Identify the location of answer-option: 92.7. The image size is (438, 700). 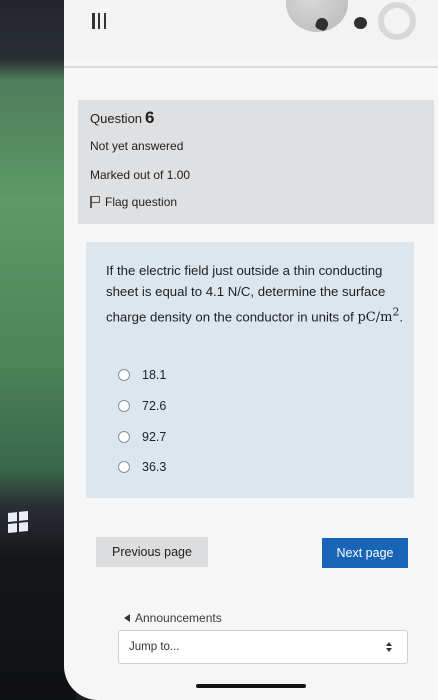
(142, 437).